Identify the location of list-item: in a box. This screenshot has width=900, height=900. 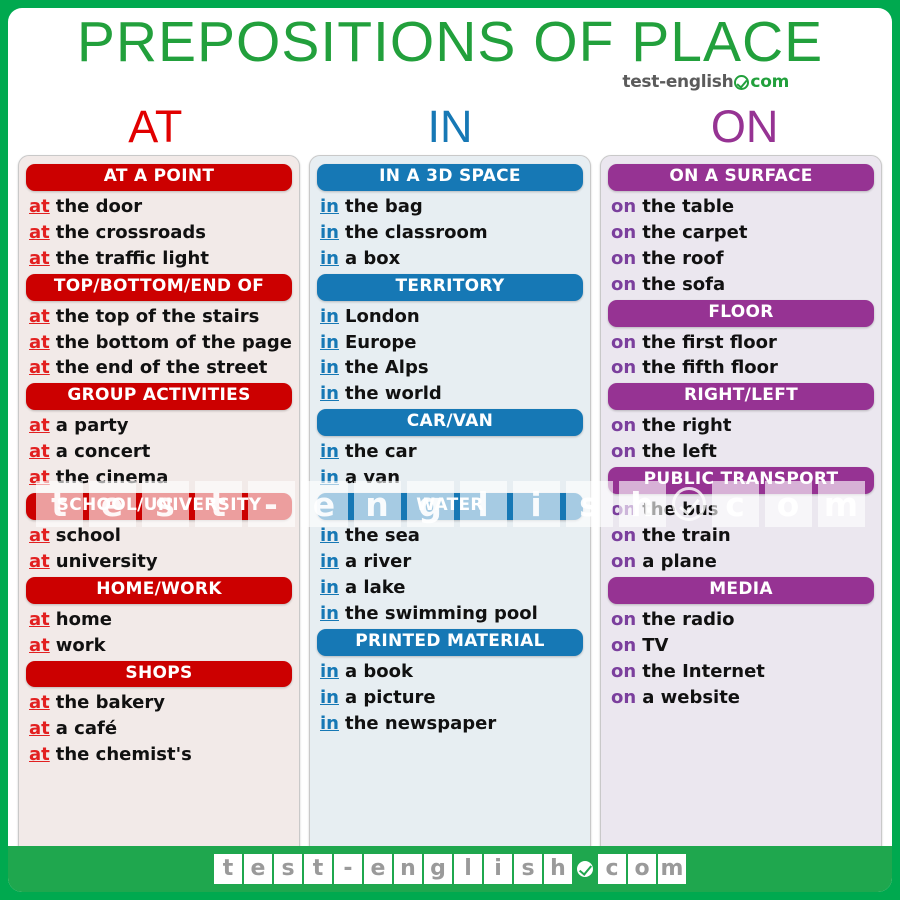
(450, 259).